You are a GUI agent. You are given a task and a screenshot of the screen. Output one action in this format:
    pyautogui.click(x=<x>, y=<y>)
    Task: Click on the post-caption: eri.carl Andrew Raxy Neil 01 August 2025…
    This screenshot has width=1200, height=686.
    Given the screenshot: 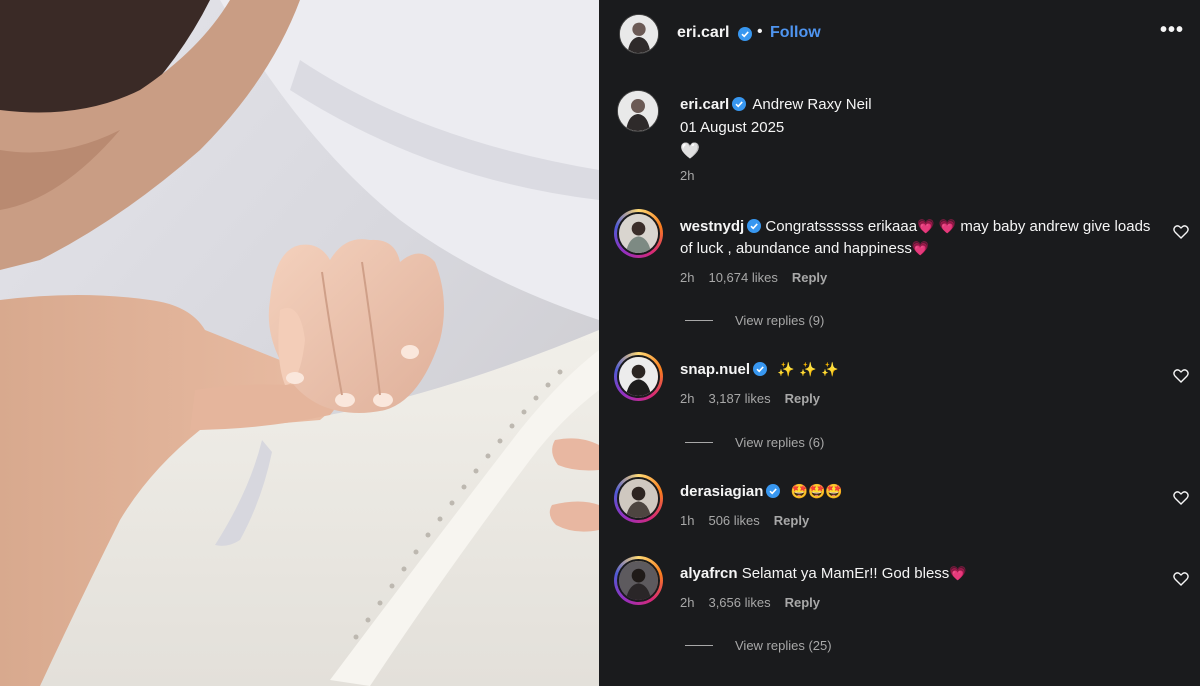 What is the action you would take?
    pyautogui.click(x=910, y=140)
    